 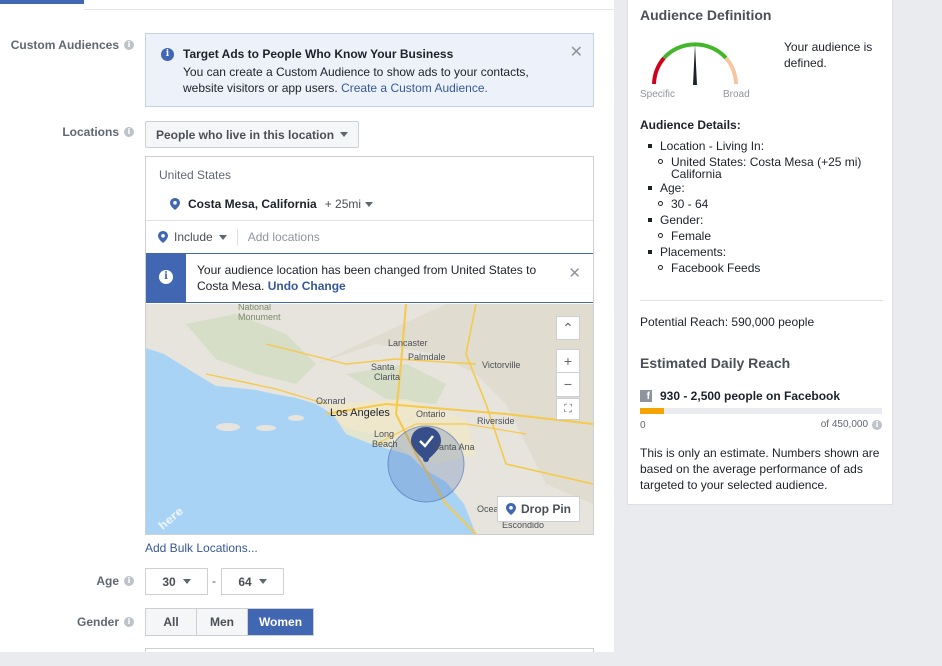 I want to click on drop-pin-button: Drop Pin, so click(x=538, y=509).